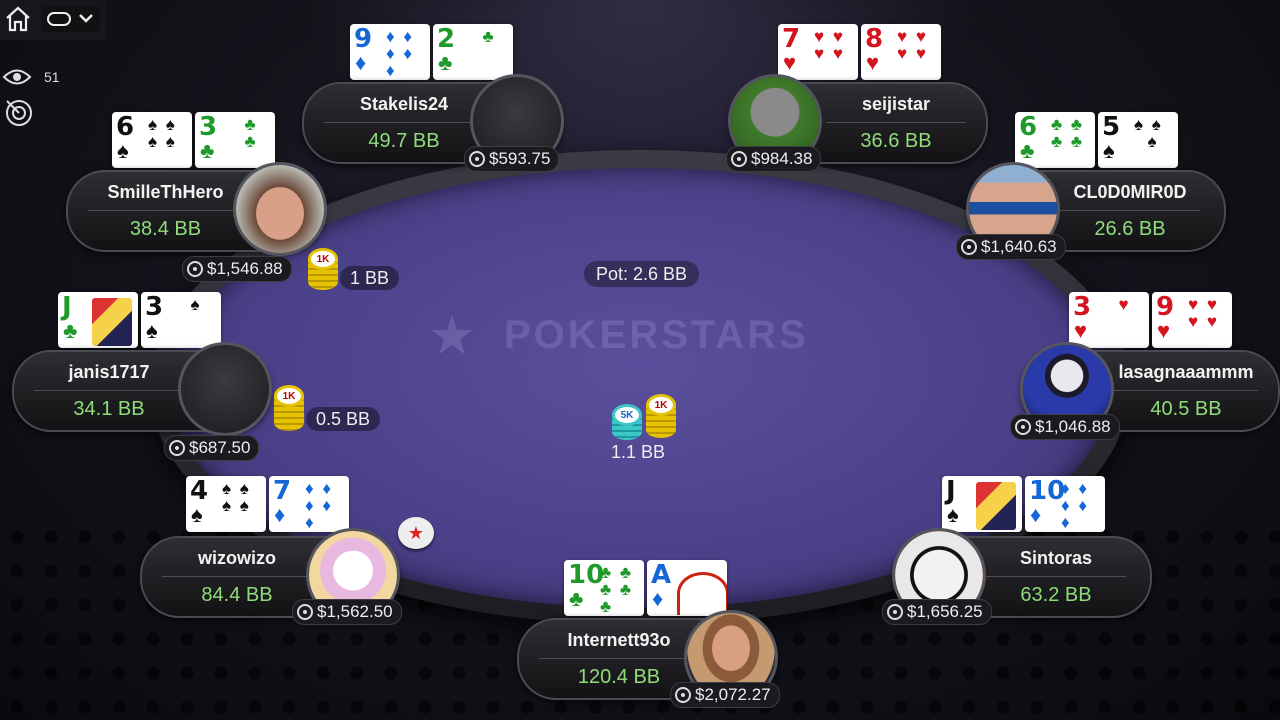 The height and width of the screenshot is (720, 1280). What do you see at coordinates (390, 52) in the screenshot?
I see `card: 9 ♦ ♦ ♦ ♦ ♦ ♦` at bounding box center [390, 52].